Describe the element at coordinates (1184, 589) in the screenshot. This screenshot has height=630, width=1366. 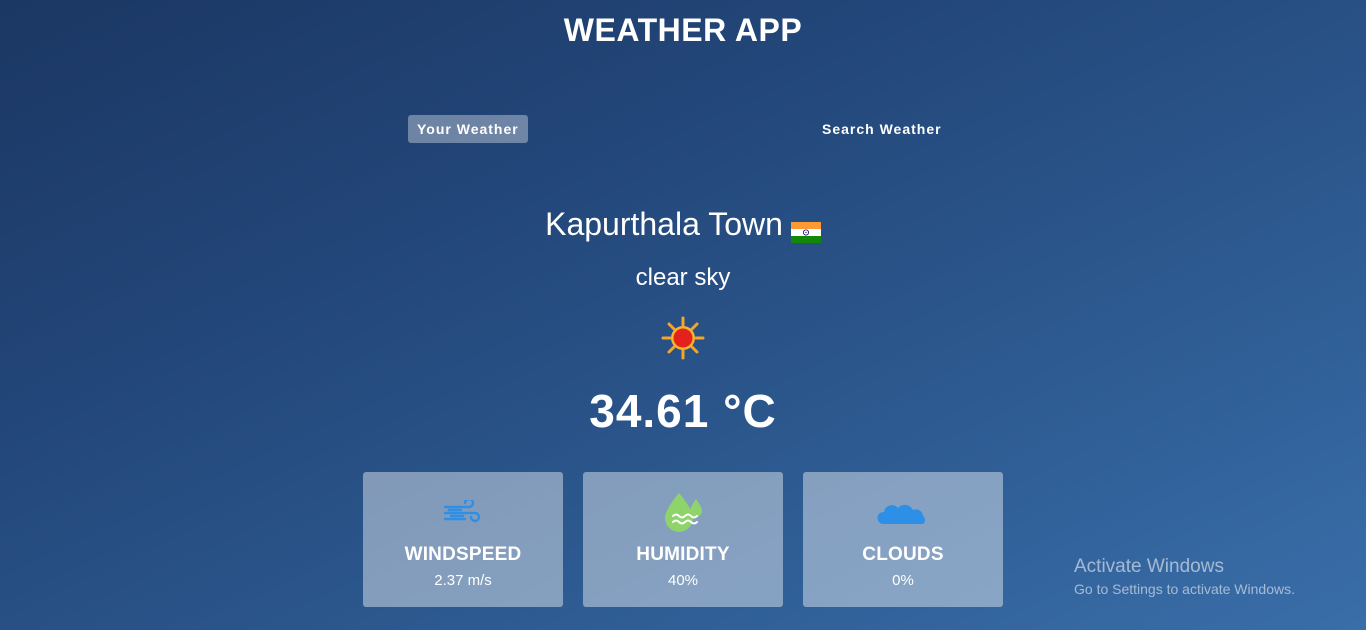
I see `watermark-subtitle: Go to Settings to activate Windows.` at that location.